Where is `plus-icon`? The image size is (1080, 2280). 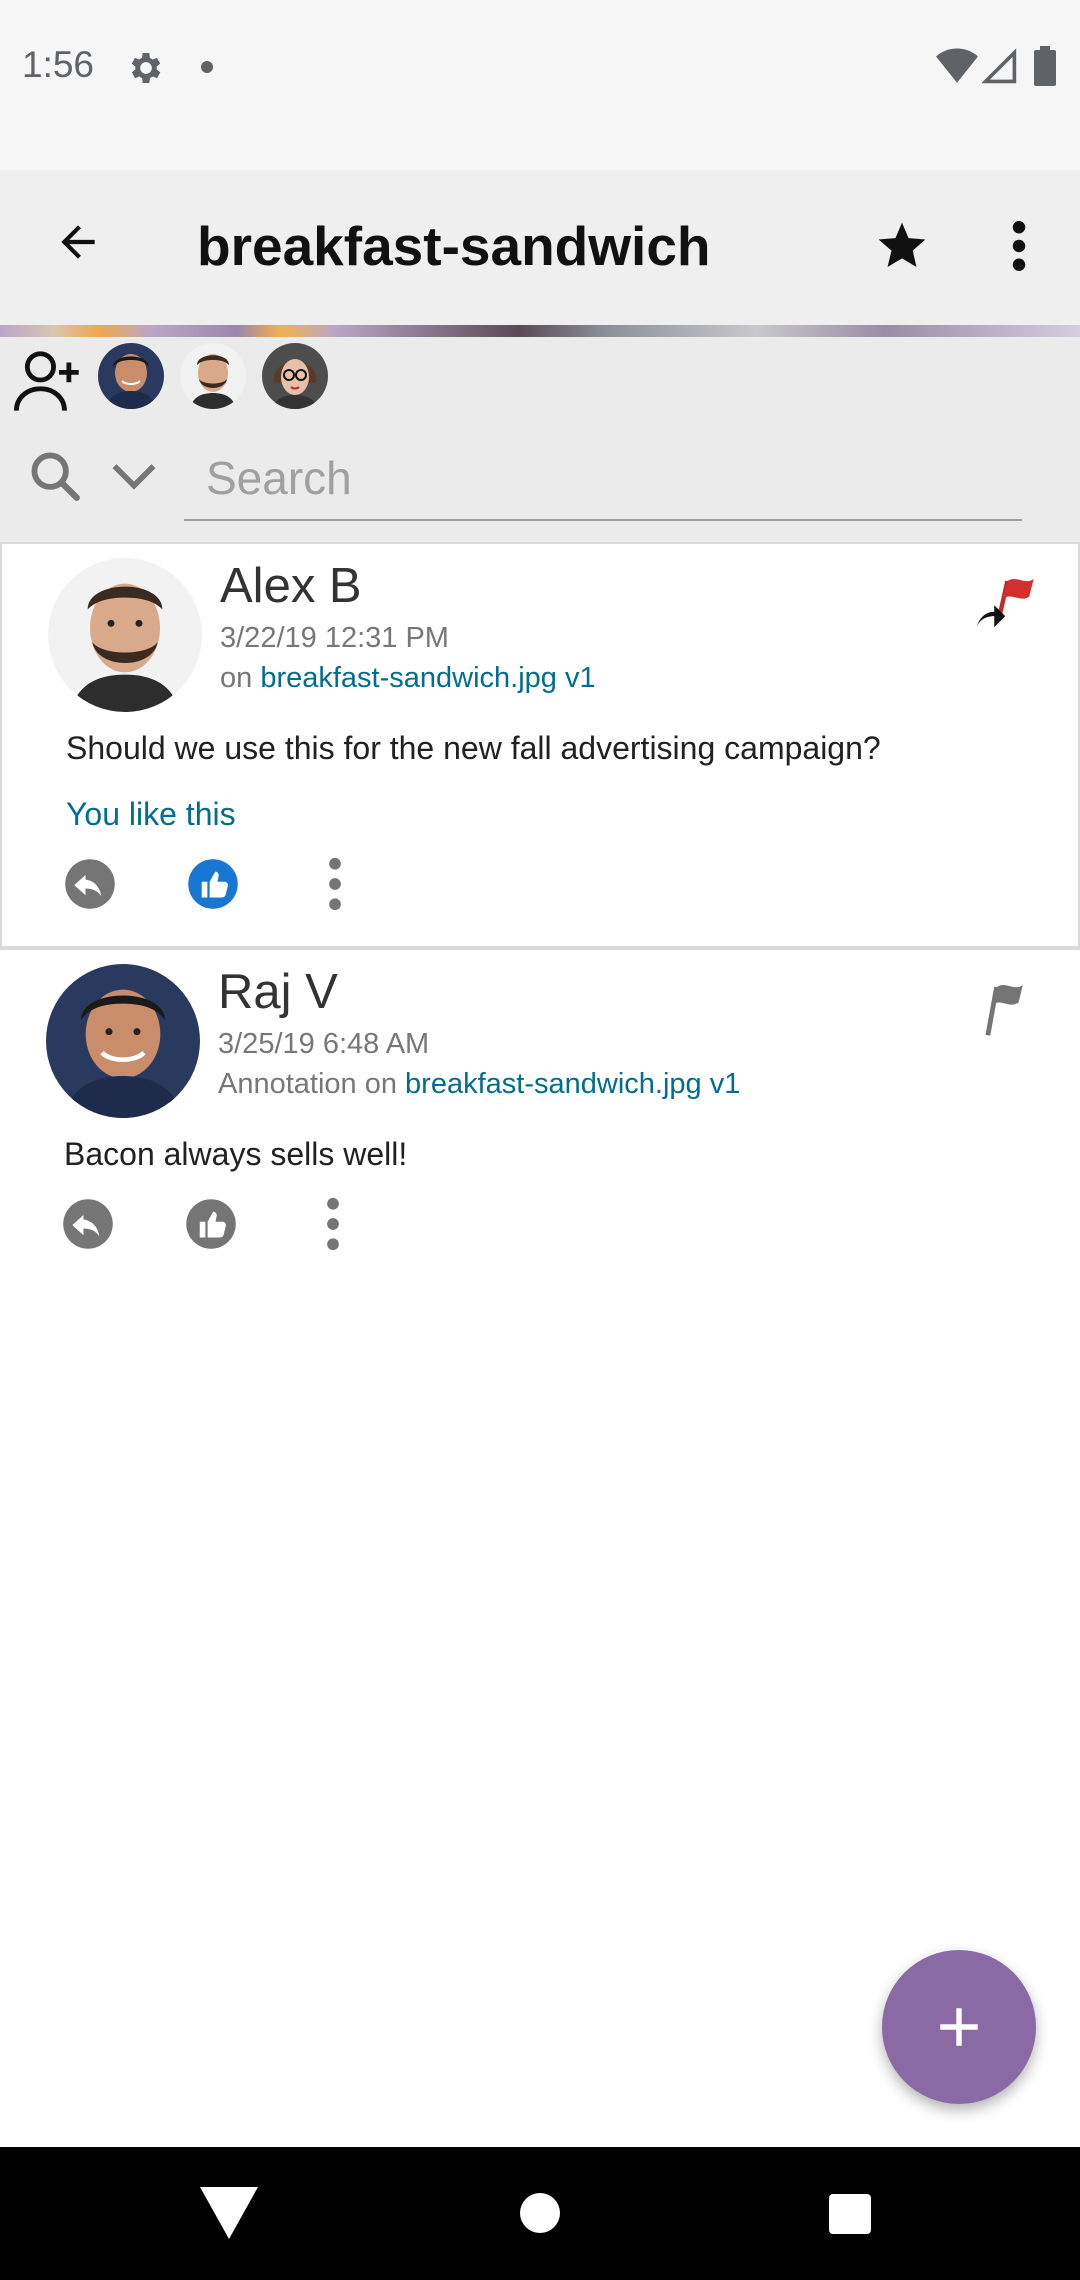
plus-icon is located at coordinates (959, 2027).